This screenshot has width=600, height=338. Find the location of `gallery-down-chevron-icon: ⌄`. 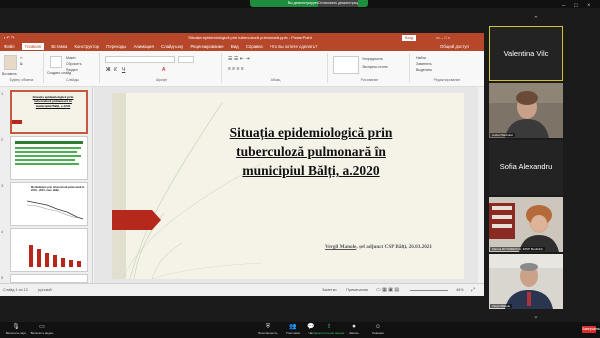

gallery-down-chevron-icon: ⌄ is located at coordinates (536, 316).